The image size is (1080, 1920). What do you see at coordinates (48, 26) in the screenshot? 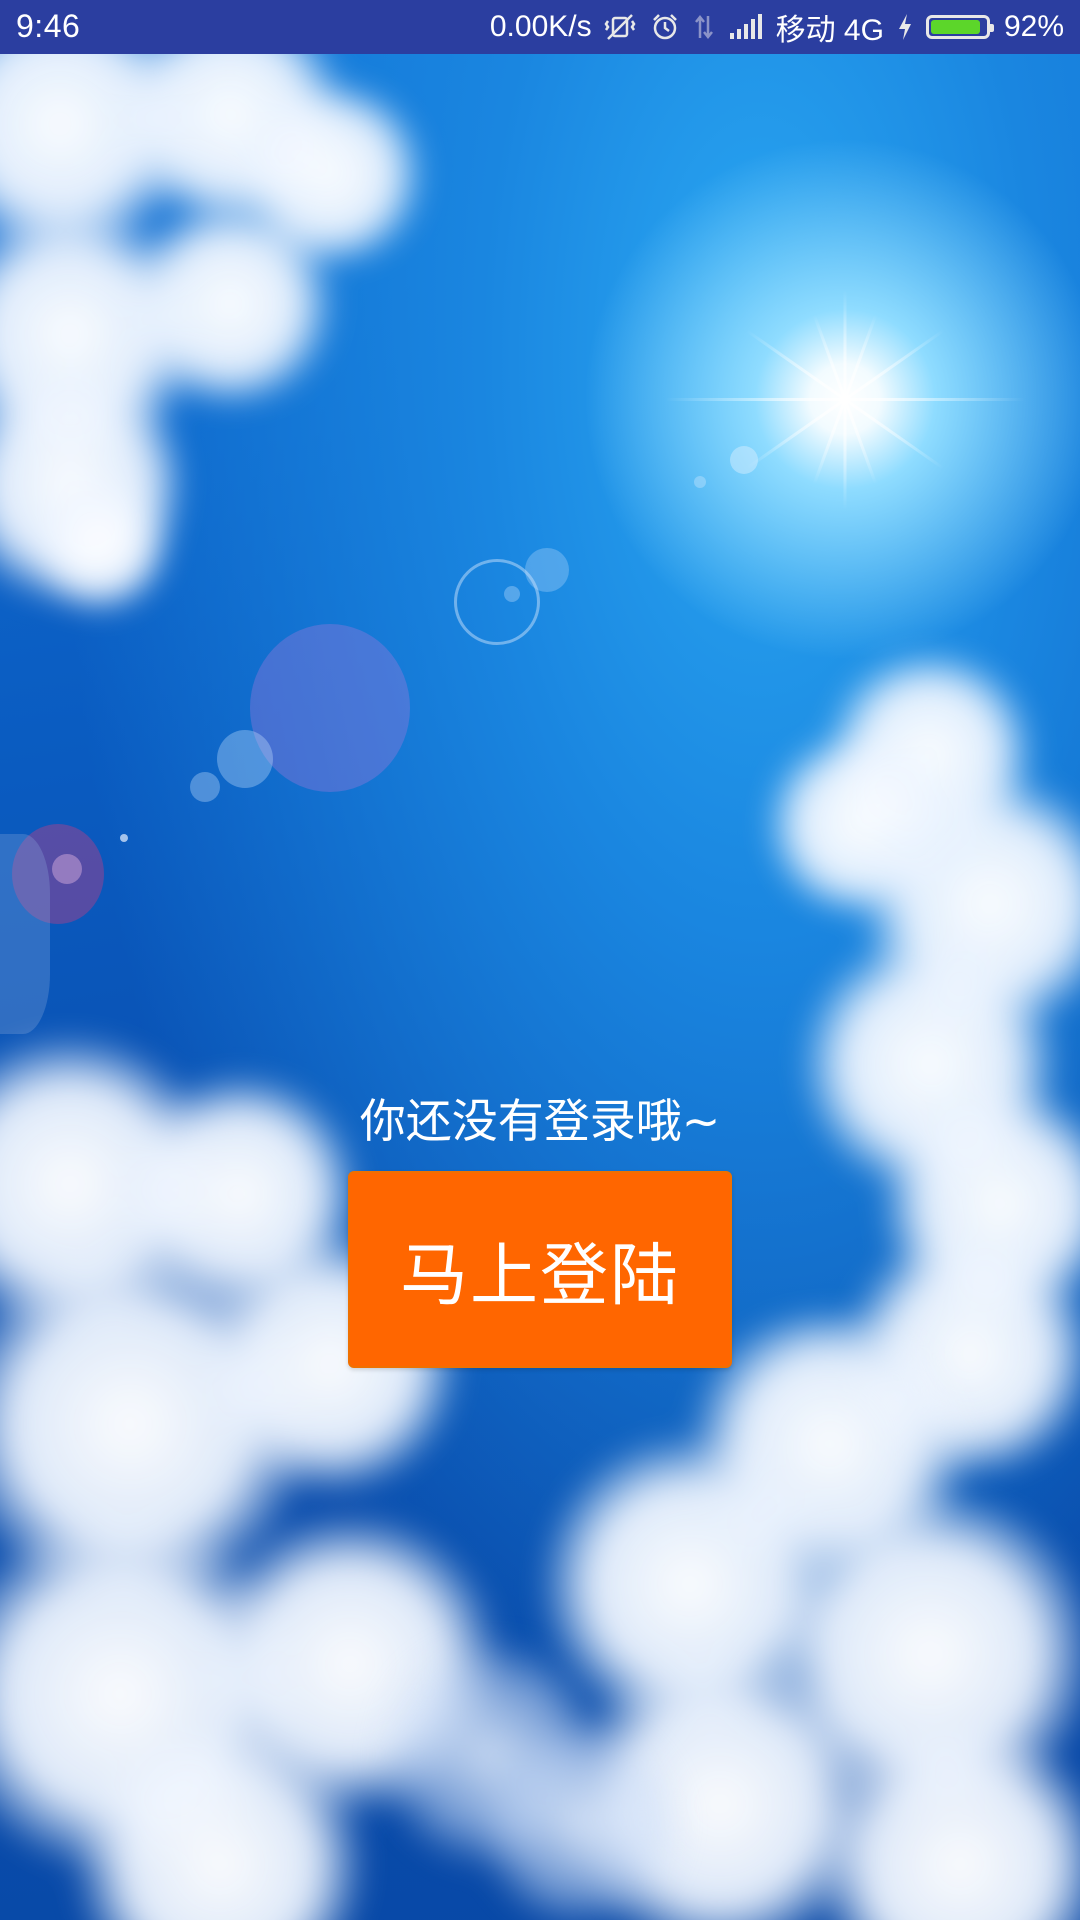
I see `status-time: 9:46` at bounding box center [48, 26].